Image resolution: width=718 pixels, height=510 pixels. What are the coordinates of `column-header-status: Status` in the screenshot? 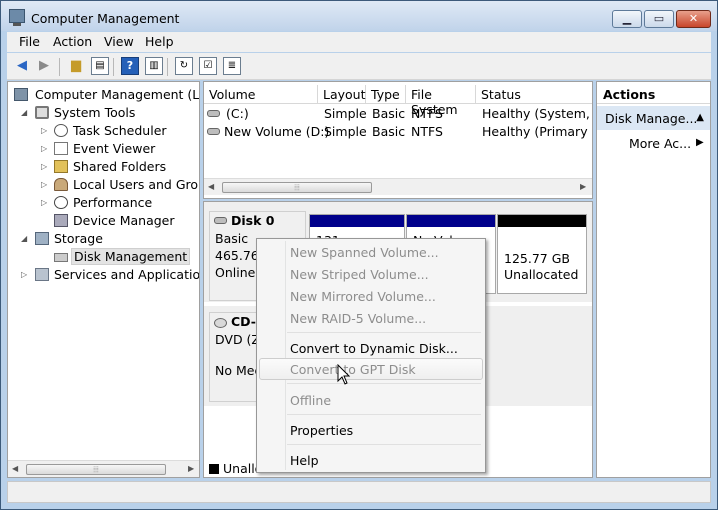 It's located at (534, 94).